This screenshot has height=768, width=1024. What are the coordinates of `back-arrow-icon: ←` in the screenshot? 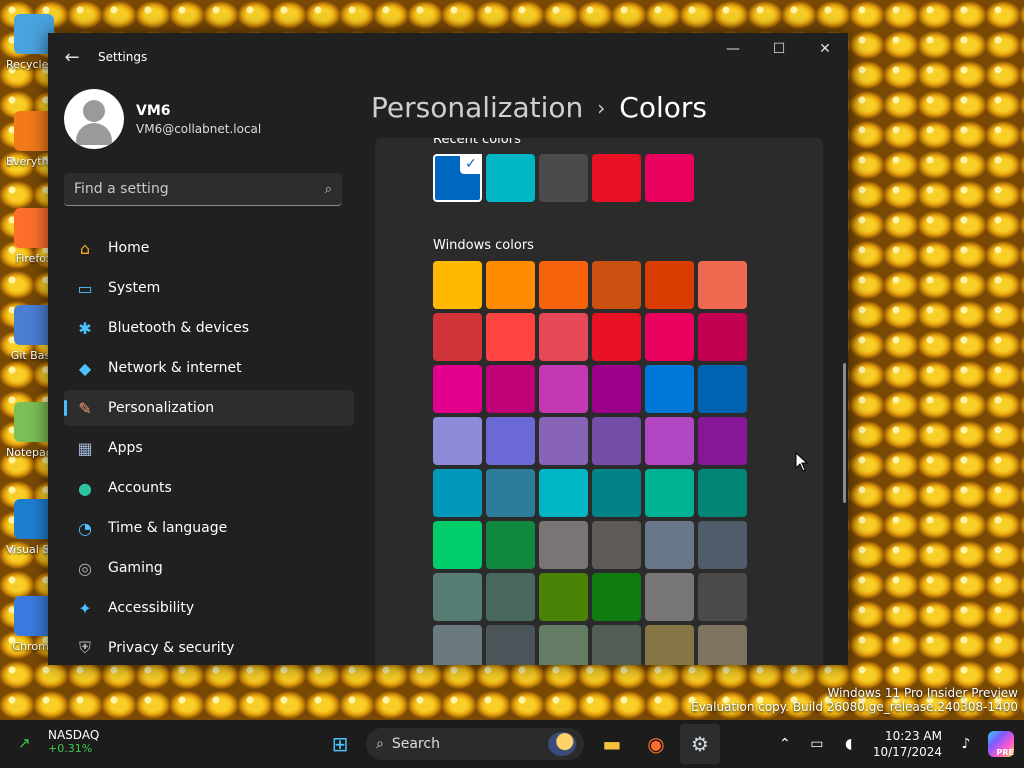 It's located at (72, 57).